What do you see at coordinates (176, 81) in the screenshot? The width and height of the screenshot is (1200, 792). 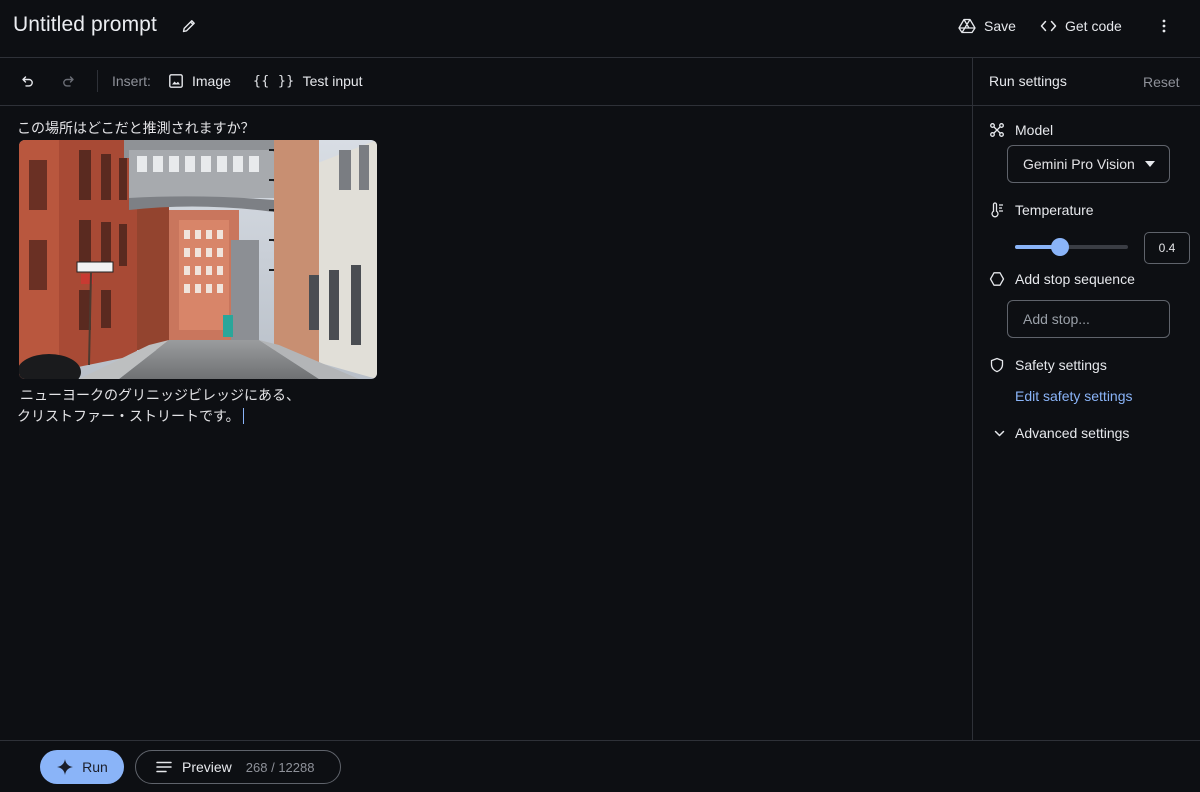 I see `image-icon` at bounding box center [176, 81].